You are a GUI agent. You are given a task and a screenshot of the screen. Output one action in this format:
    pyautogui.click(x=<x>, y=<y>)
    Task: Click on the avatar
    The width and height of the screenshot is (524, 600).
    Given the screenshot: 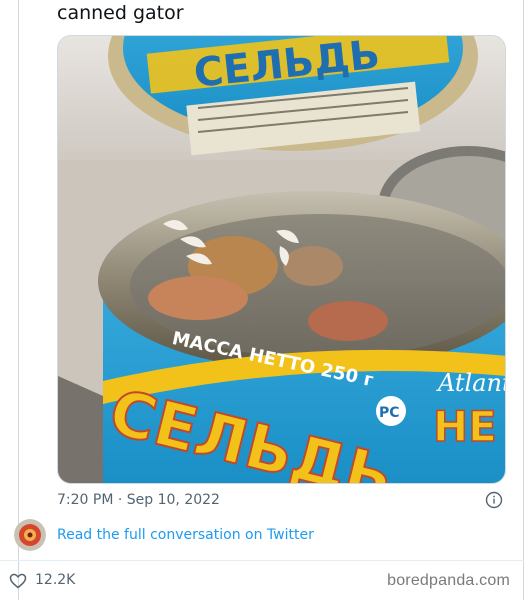 What is the action you would take?
    pyautogui.click(x=30, y=535)
    